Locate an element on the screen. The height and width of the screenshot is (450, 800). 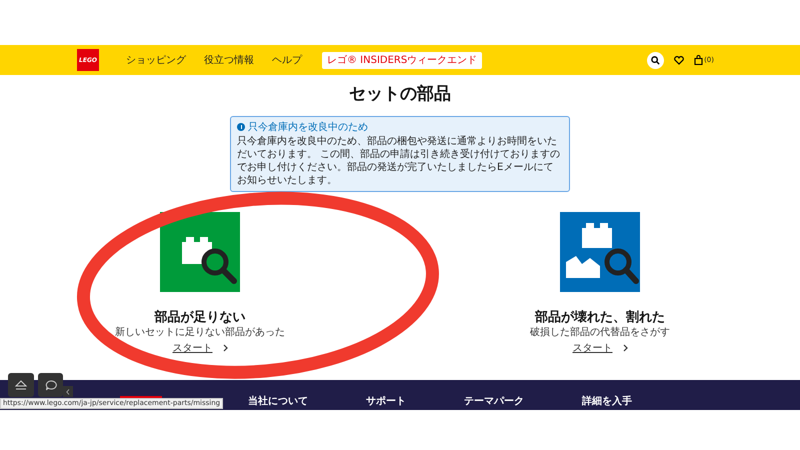
footer-heading: 詳細を入手 is located at coordinates (607, 402).